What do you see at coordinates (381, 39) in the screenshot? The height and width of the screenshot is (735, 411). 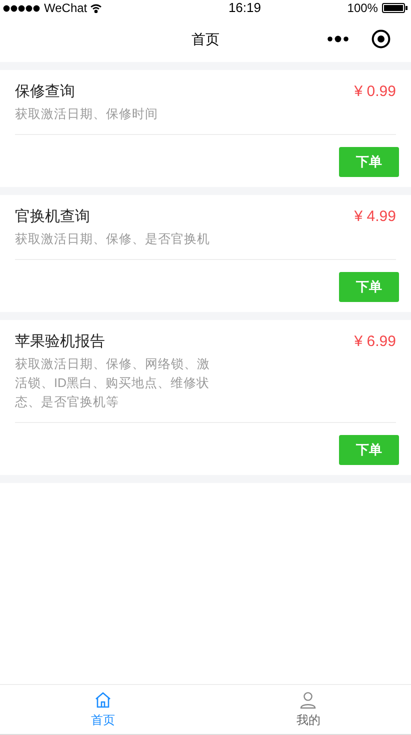 I see `close-target-icon` at bounding box center [381, 39].